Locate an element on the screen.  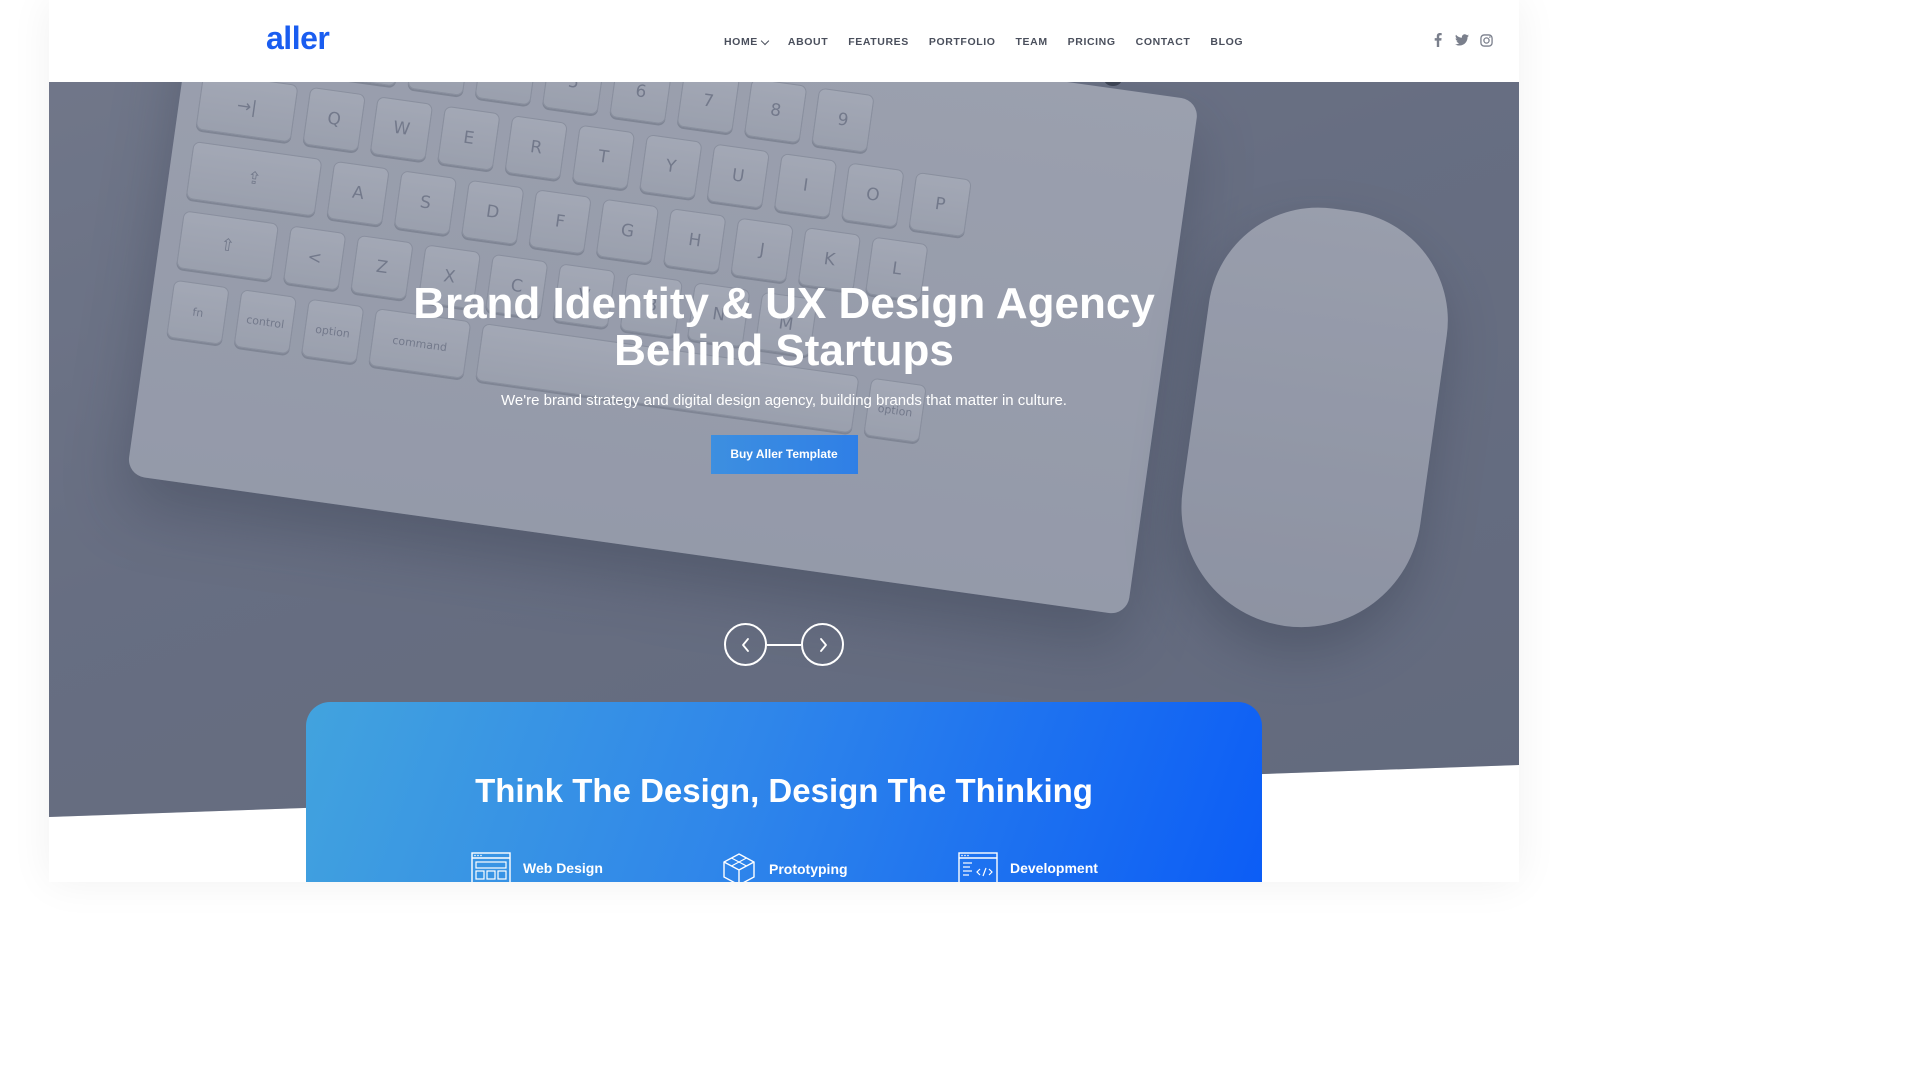
keyboard-row: ⇪ A S D F G H J K L is located at coordinates (557, 221).